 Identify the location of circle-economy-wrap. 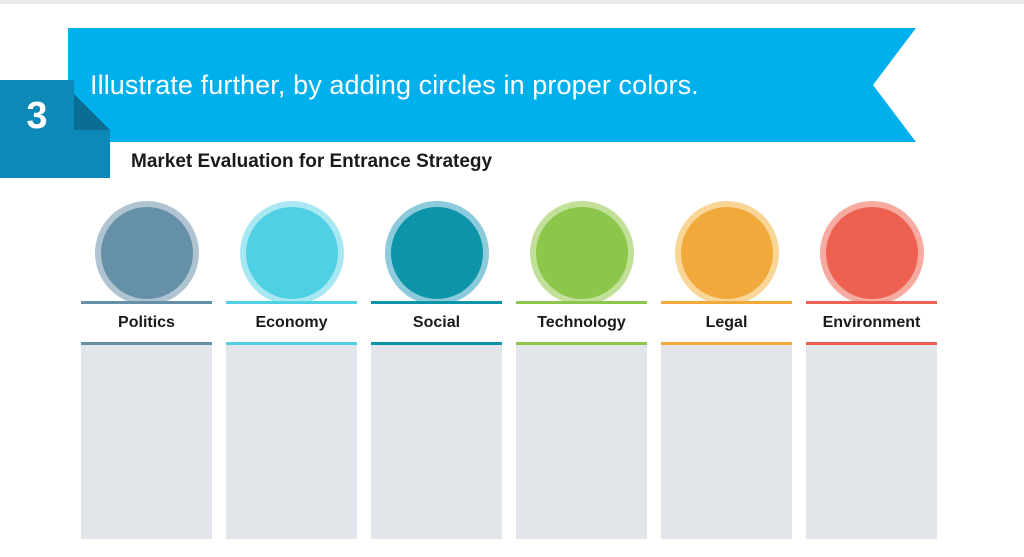
(291, 253).